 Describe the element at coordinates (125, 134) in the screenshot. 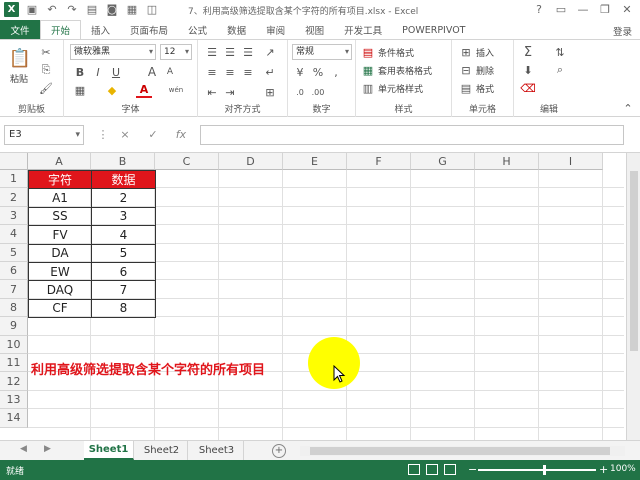

I see `cancel-icon: ×` at that location.